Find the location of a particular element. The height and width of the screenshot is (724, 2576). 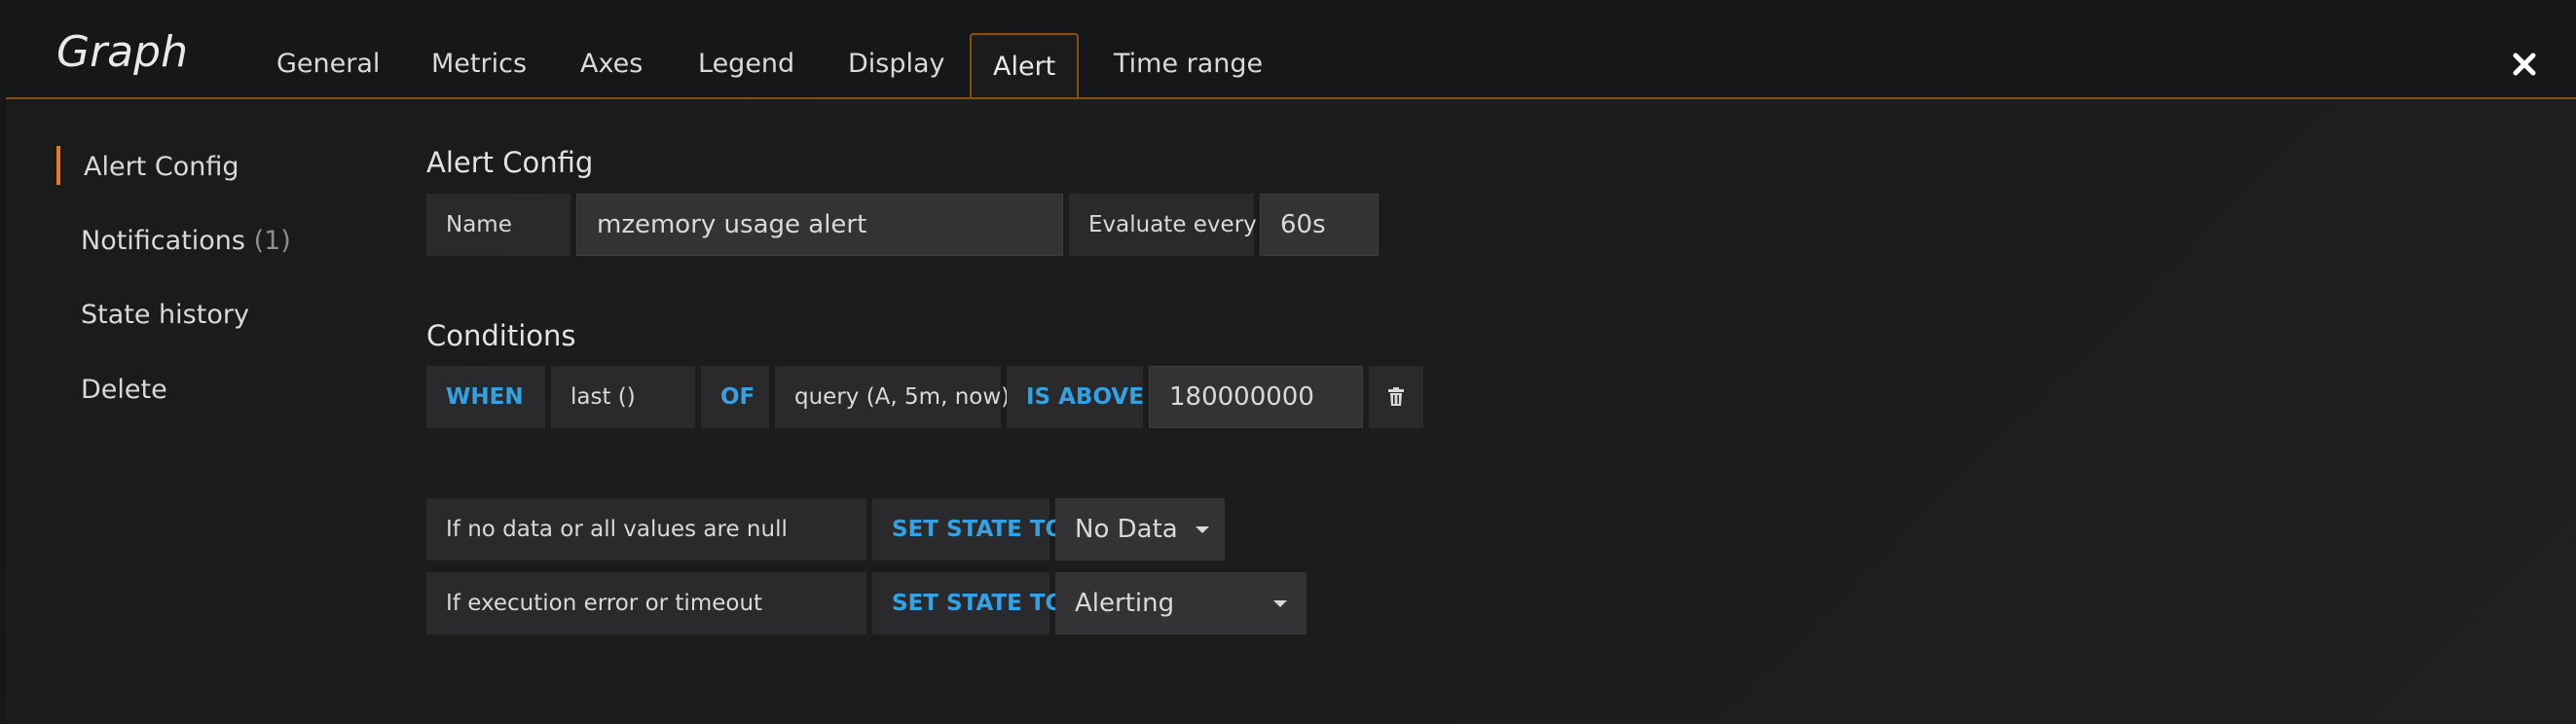

when-keyword: WHEN is located at coordinates (485, 397).